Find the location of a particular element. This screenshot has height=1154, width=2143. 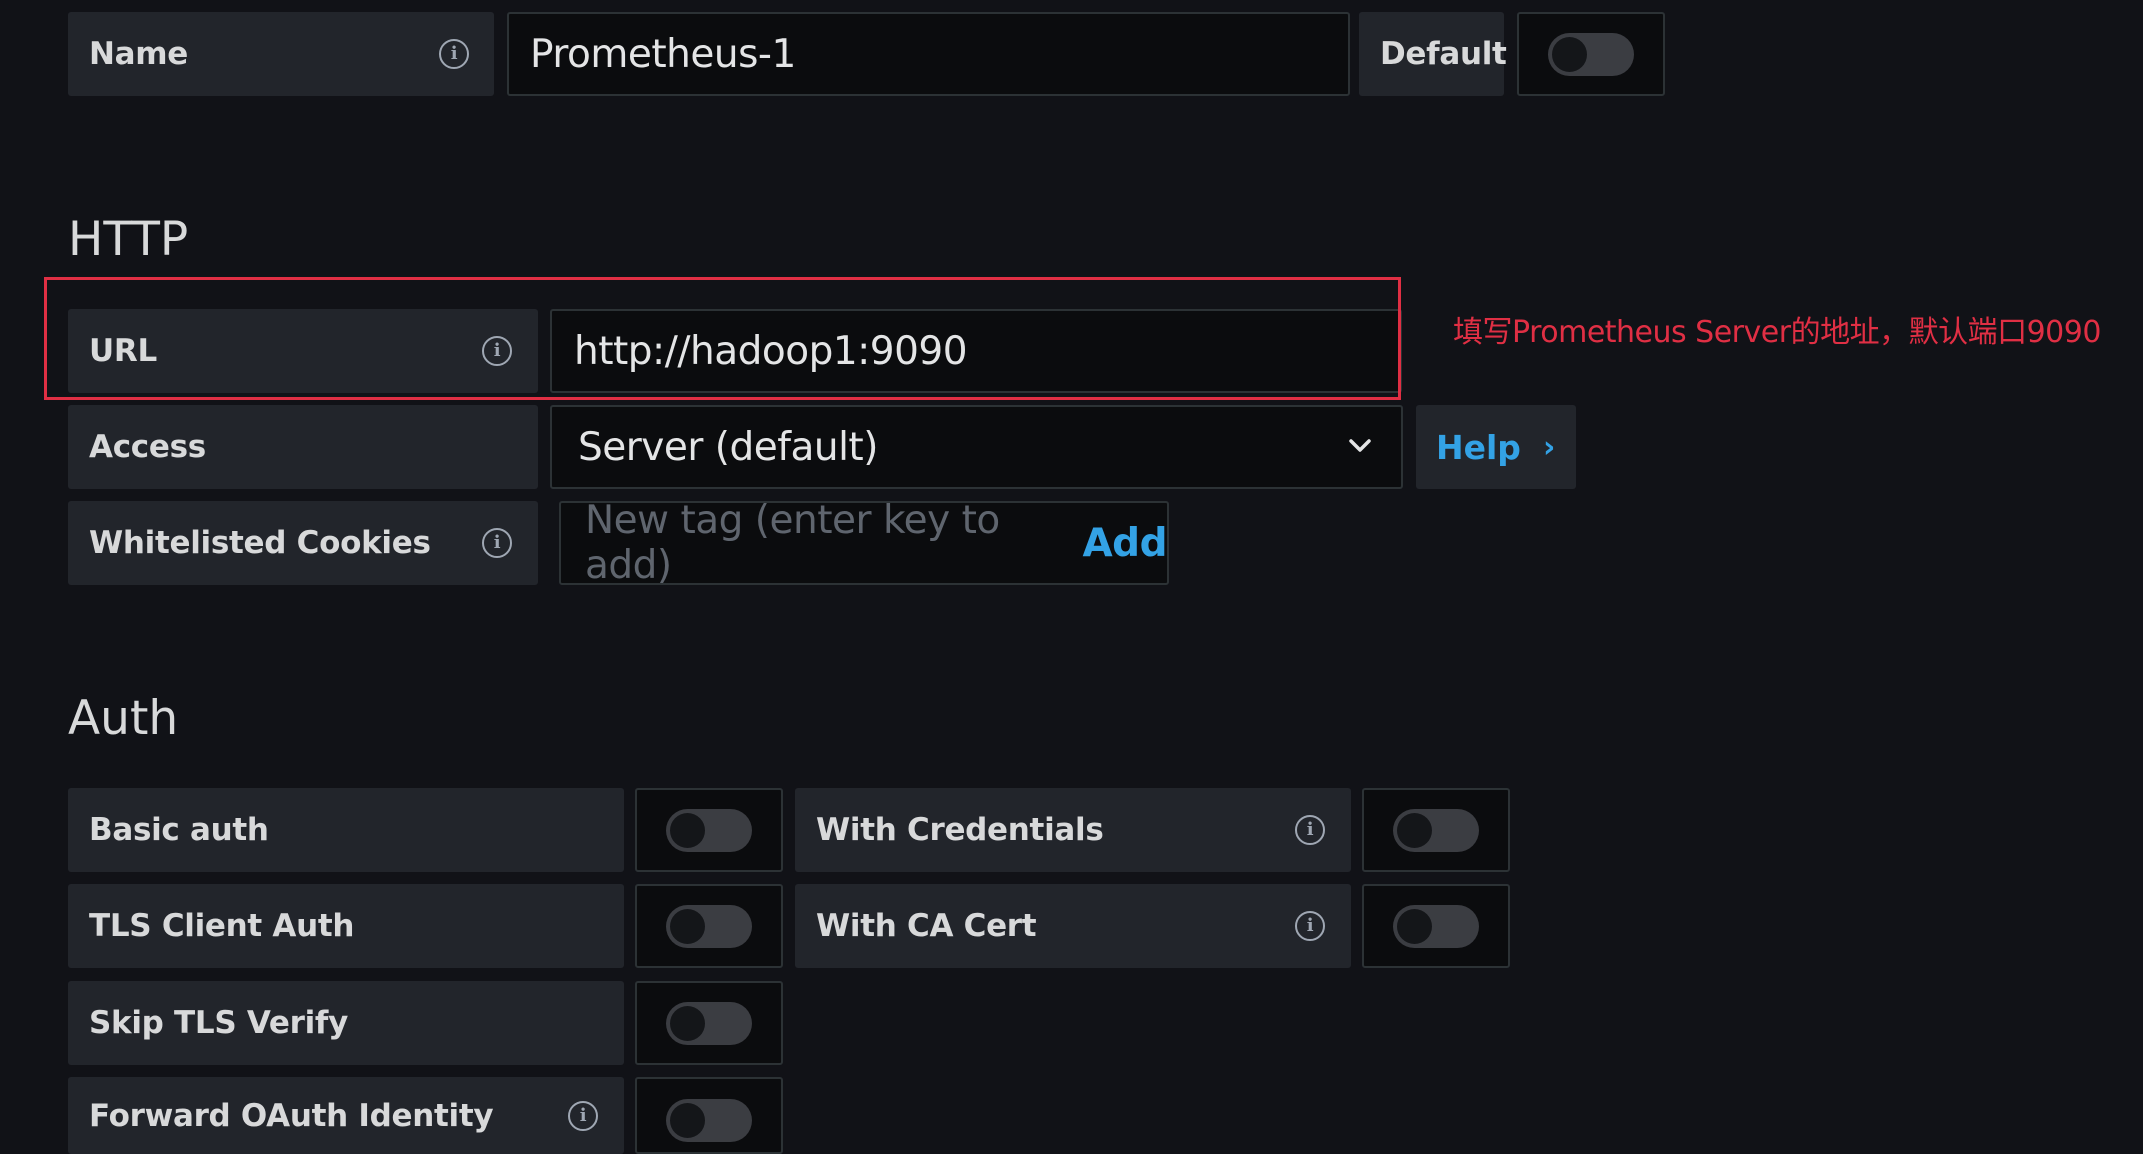

skip-tls-verify-label-cell: Skip TLS Verify is located at coordinates (346, 1023).